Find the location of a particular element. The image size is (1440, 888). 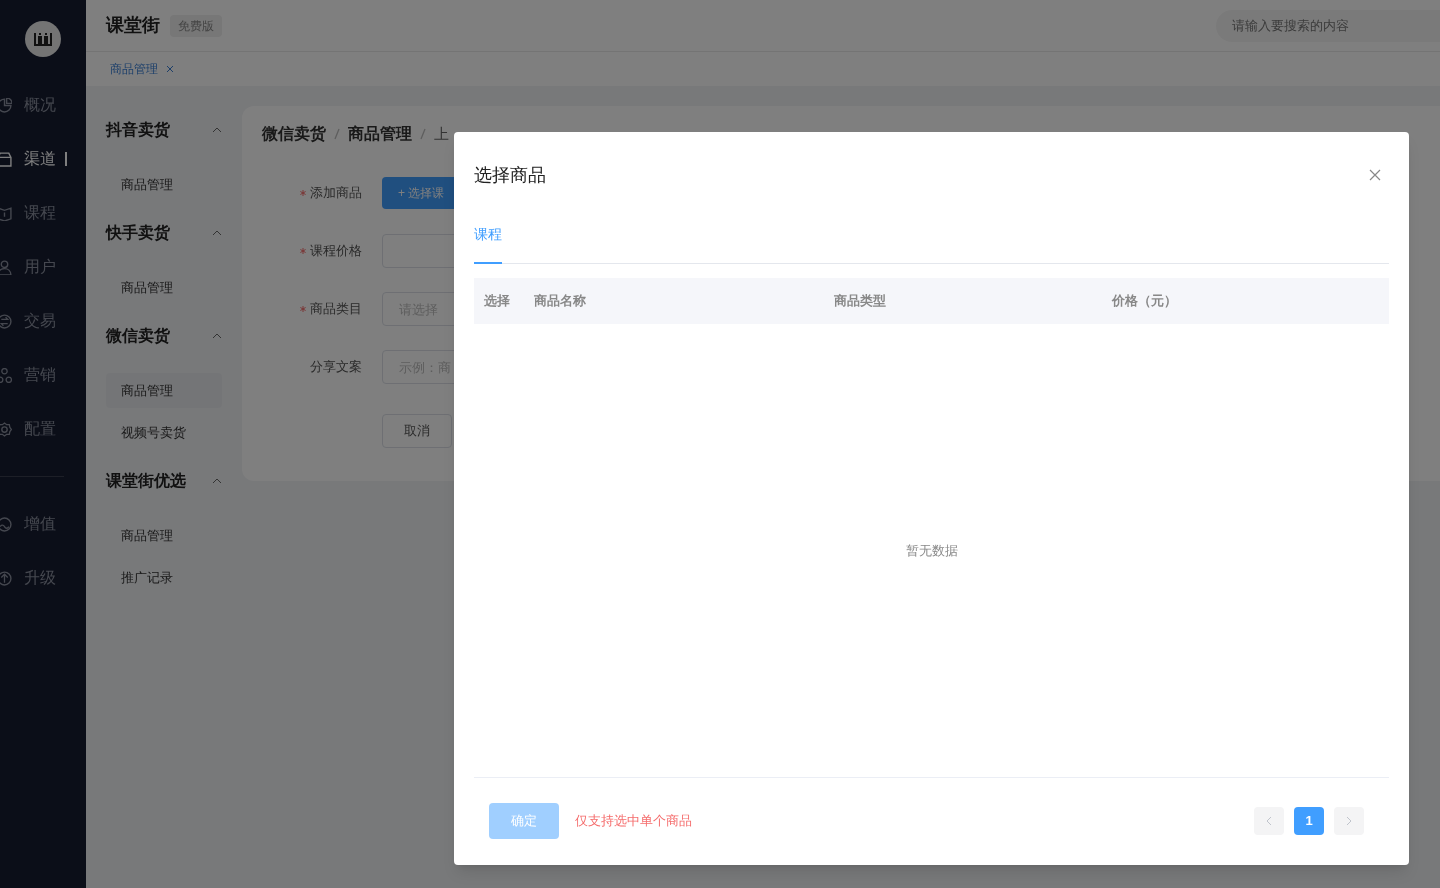

breadcrumb-item: 商品管理 is located at coordinates (380, 134).